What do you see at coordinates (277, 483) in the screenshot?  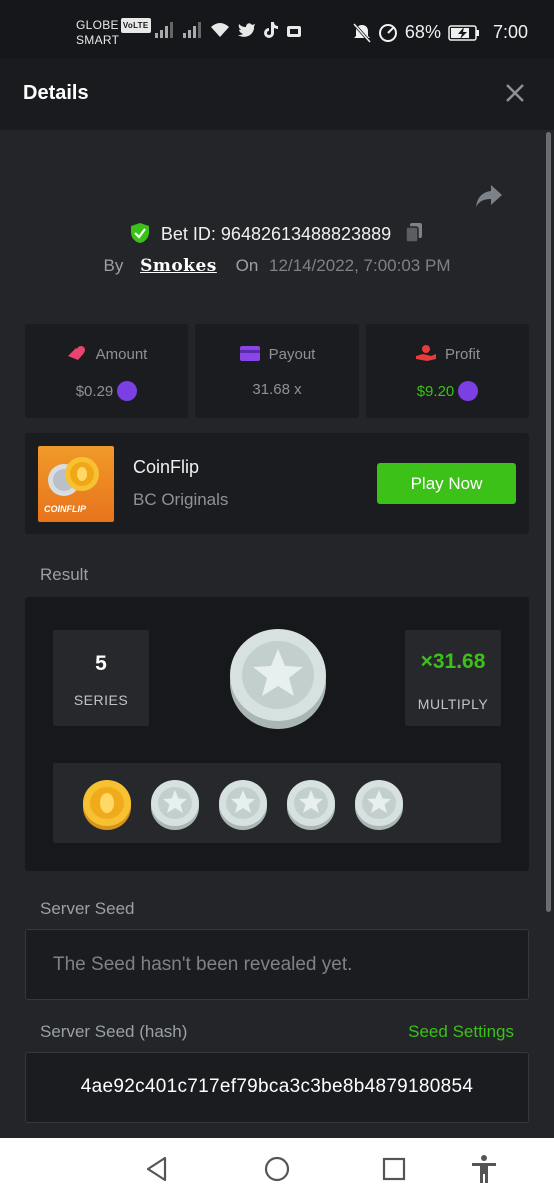 I see `game-card: COINFLIP CoinFlip BC Originals Play Now` at bounding box center [277, 483].